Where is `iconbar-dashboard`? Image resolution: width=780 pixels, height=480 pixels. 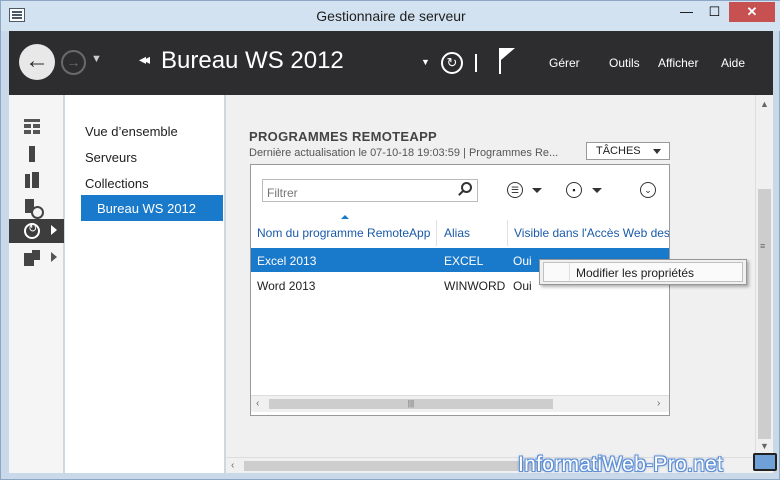
iconbar-dashboard is located at coordinates (36, 127).